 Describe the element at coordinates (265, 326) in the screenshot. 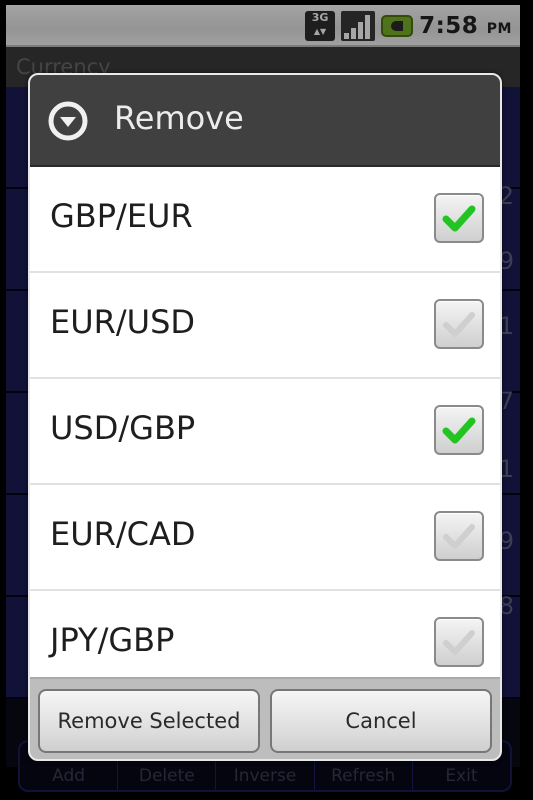

I see `list-item: EUR/USD` at that location.